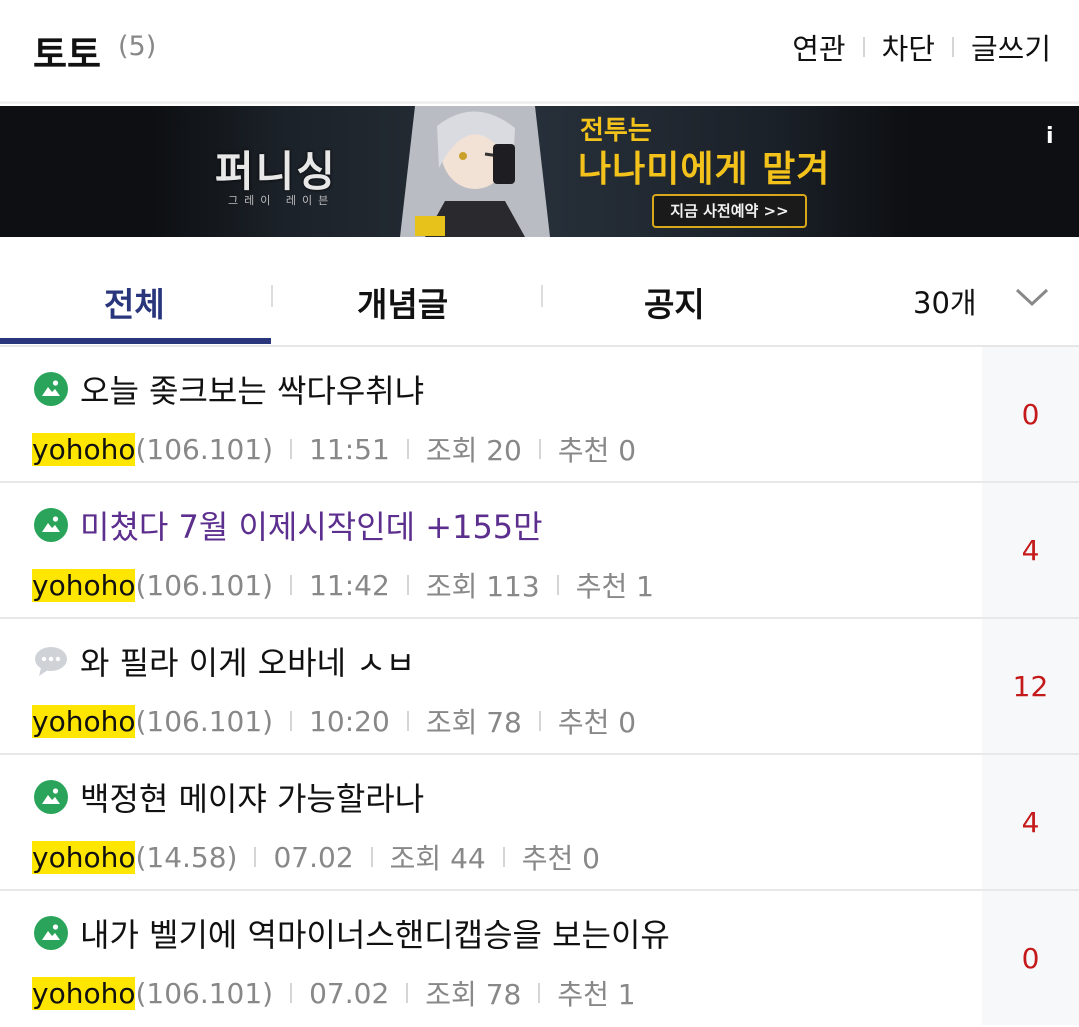 The image size is (1079, 1027). Describe the element at coordinates (704, 169) in the screenshot. I see `banner-headline-2: 나나미에게 맡겨` at that location.